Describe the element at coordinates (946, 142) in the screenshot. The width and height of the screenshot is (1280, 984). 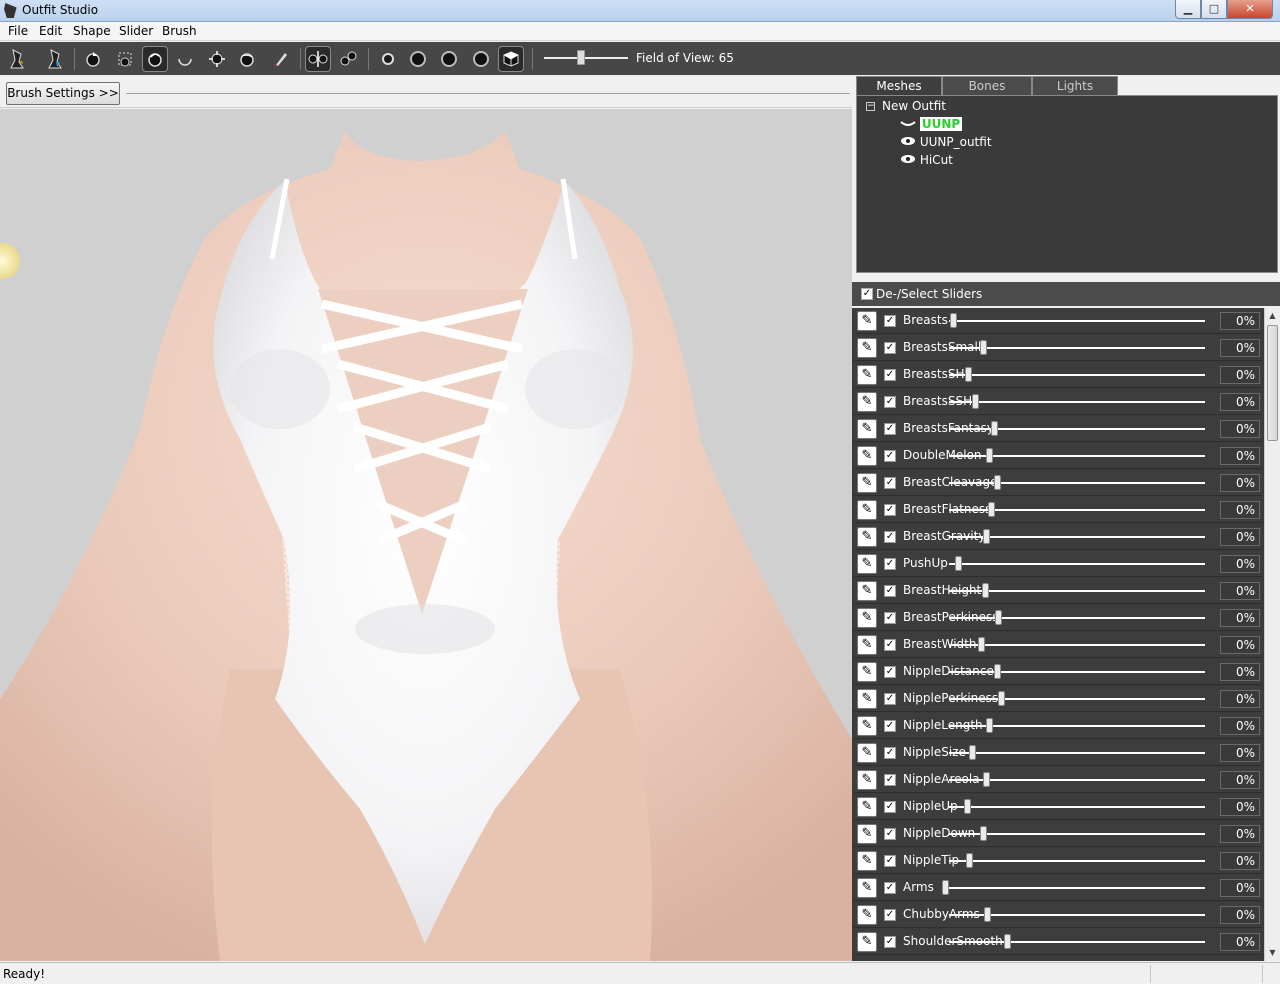
I see `tree-item-uunp-outfit: UUNP_outfit` at that location.